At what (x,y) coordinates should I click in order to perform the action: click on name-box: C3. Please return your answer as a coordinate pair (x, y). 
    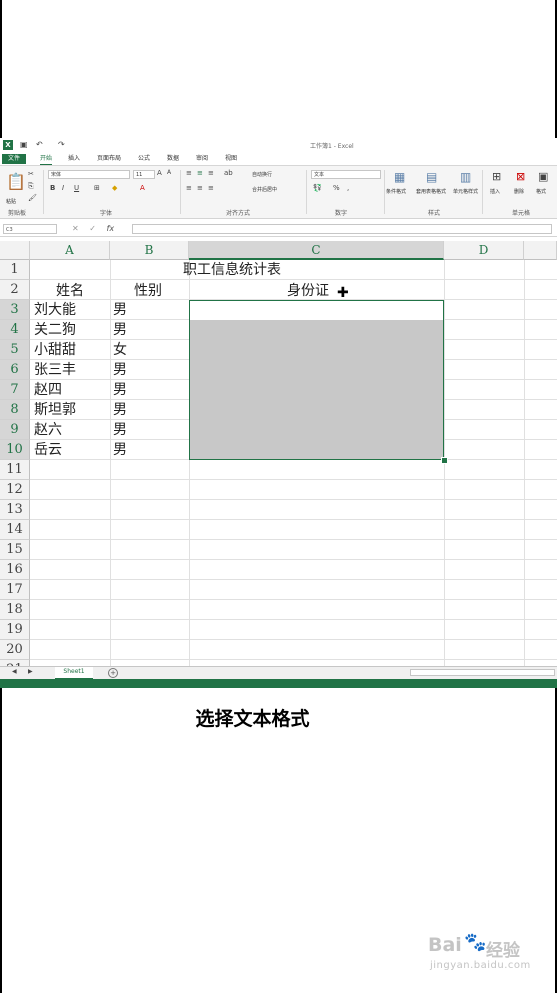
    Looking at the image, I should click on (30, 229).